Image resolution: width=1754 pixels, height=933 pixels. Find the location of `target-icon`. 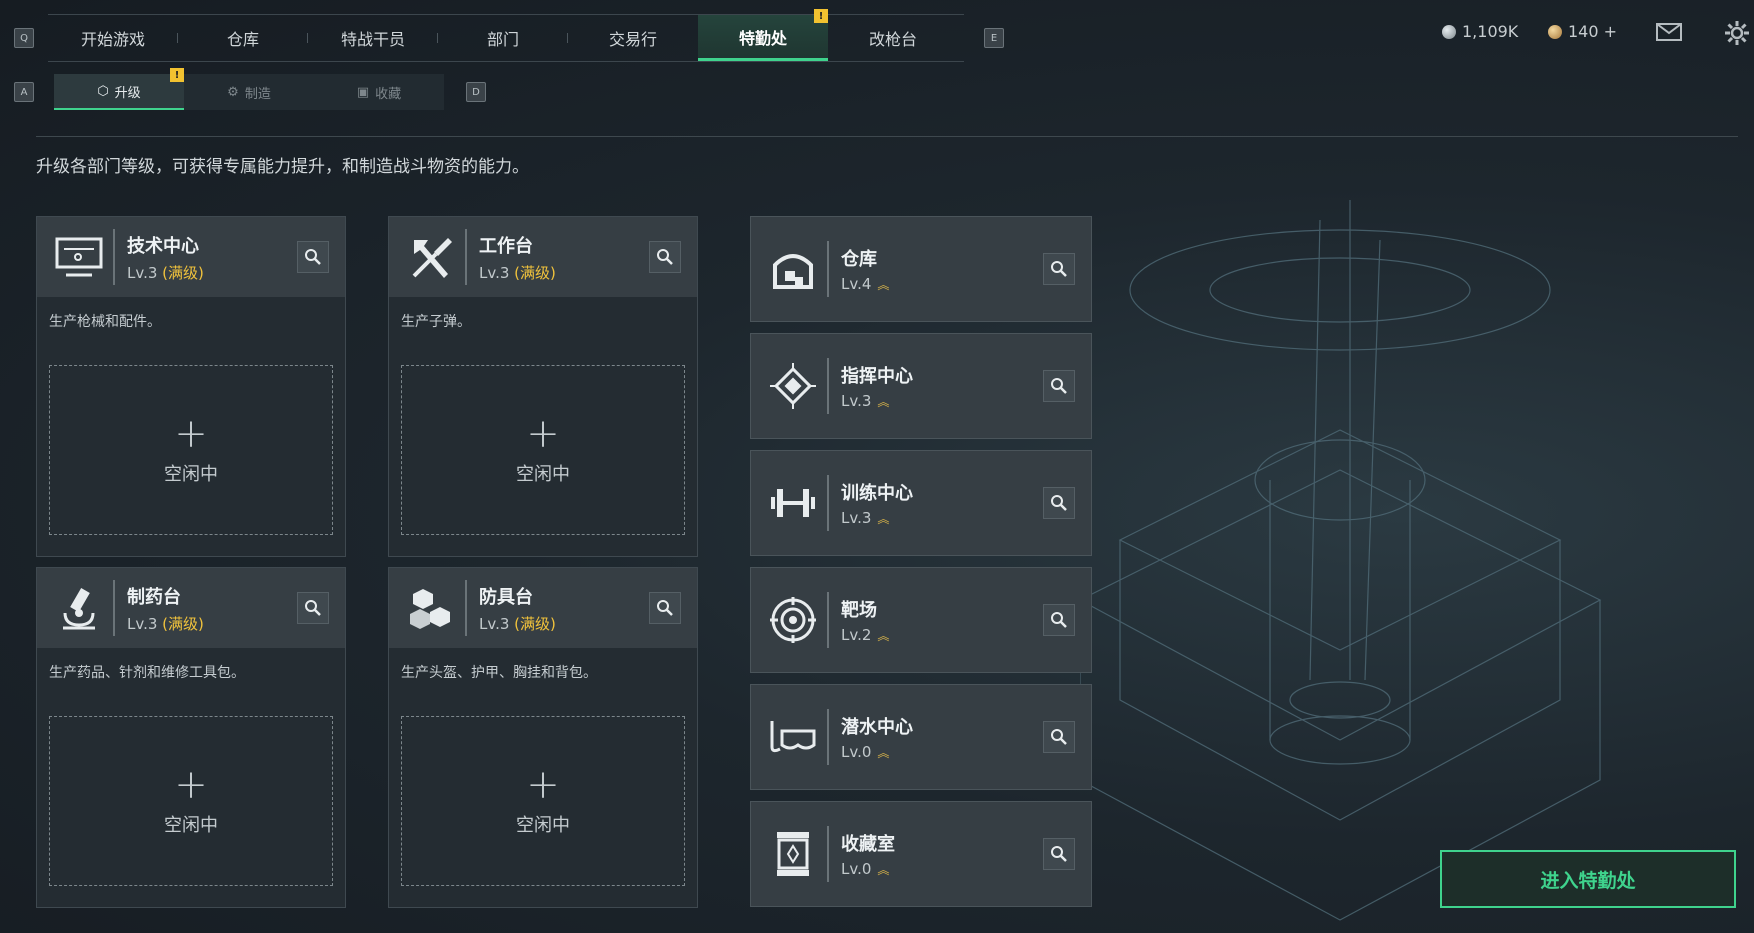

target-icon is located at coordinates (793, 620).